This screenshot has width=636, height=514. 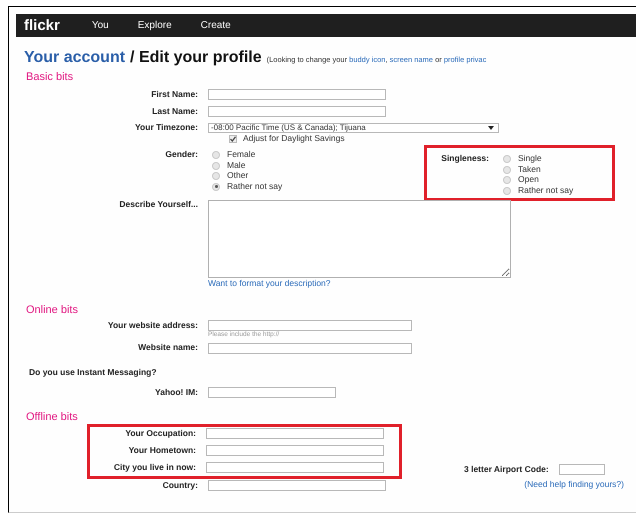 I want to click on logo: flickr, so click(x=42, y=25).